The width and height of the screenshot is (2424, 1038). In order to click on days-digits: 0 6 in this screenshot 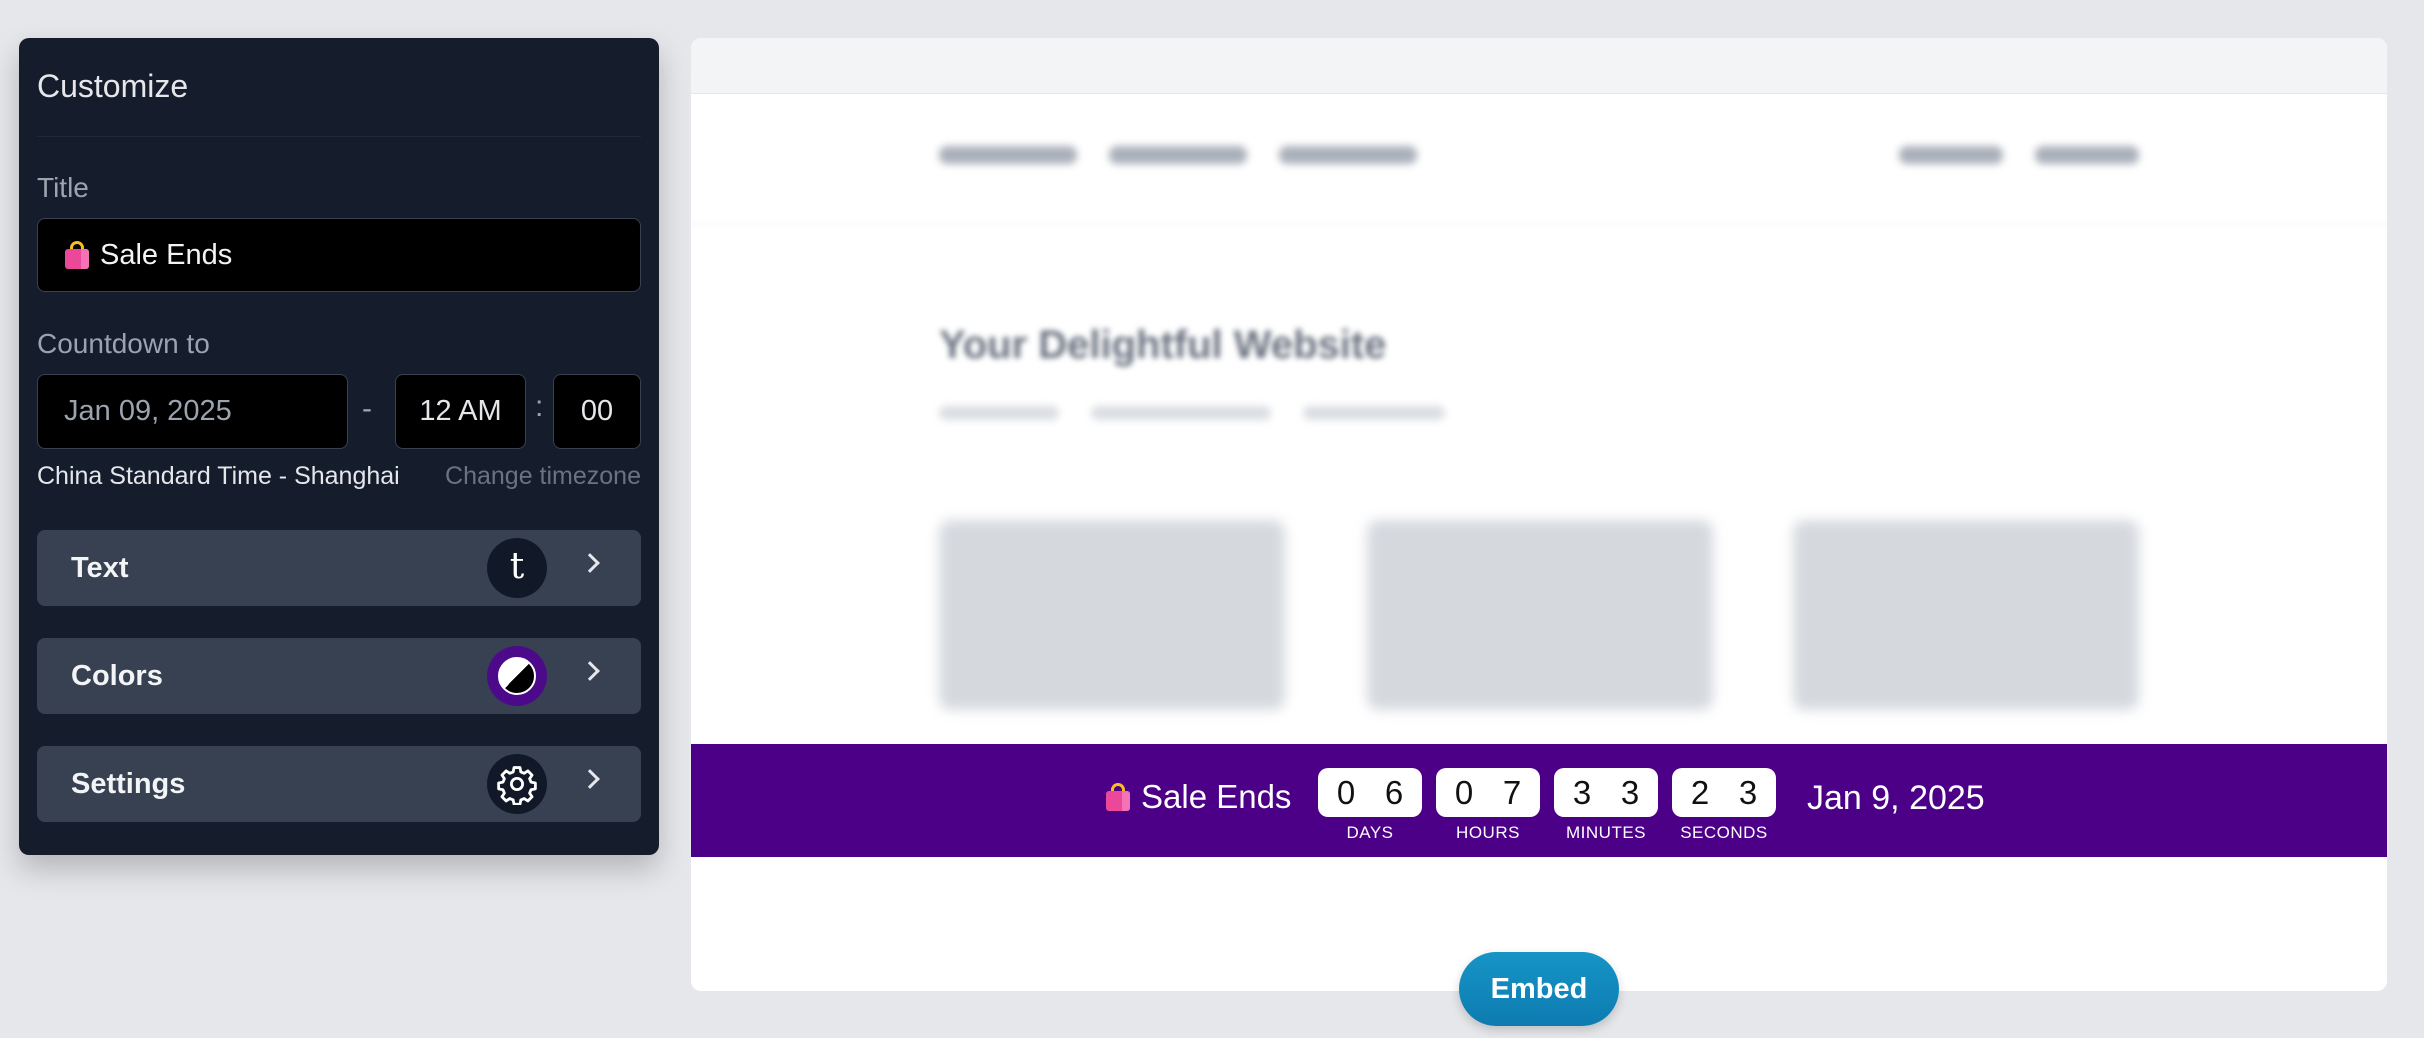, I will do `click(1370, 792)`.